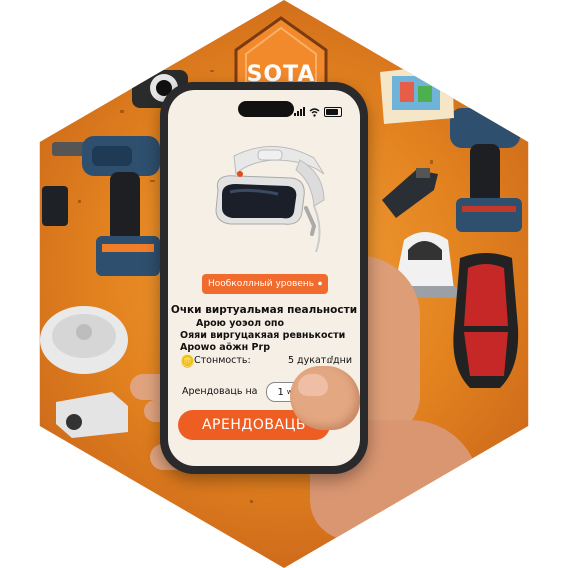 The height and width of the screenshot is (568, 568). Describe the element at coordinates (86, 337) in the screenshot. I see `robot-vacuum` at that location.